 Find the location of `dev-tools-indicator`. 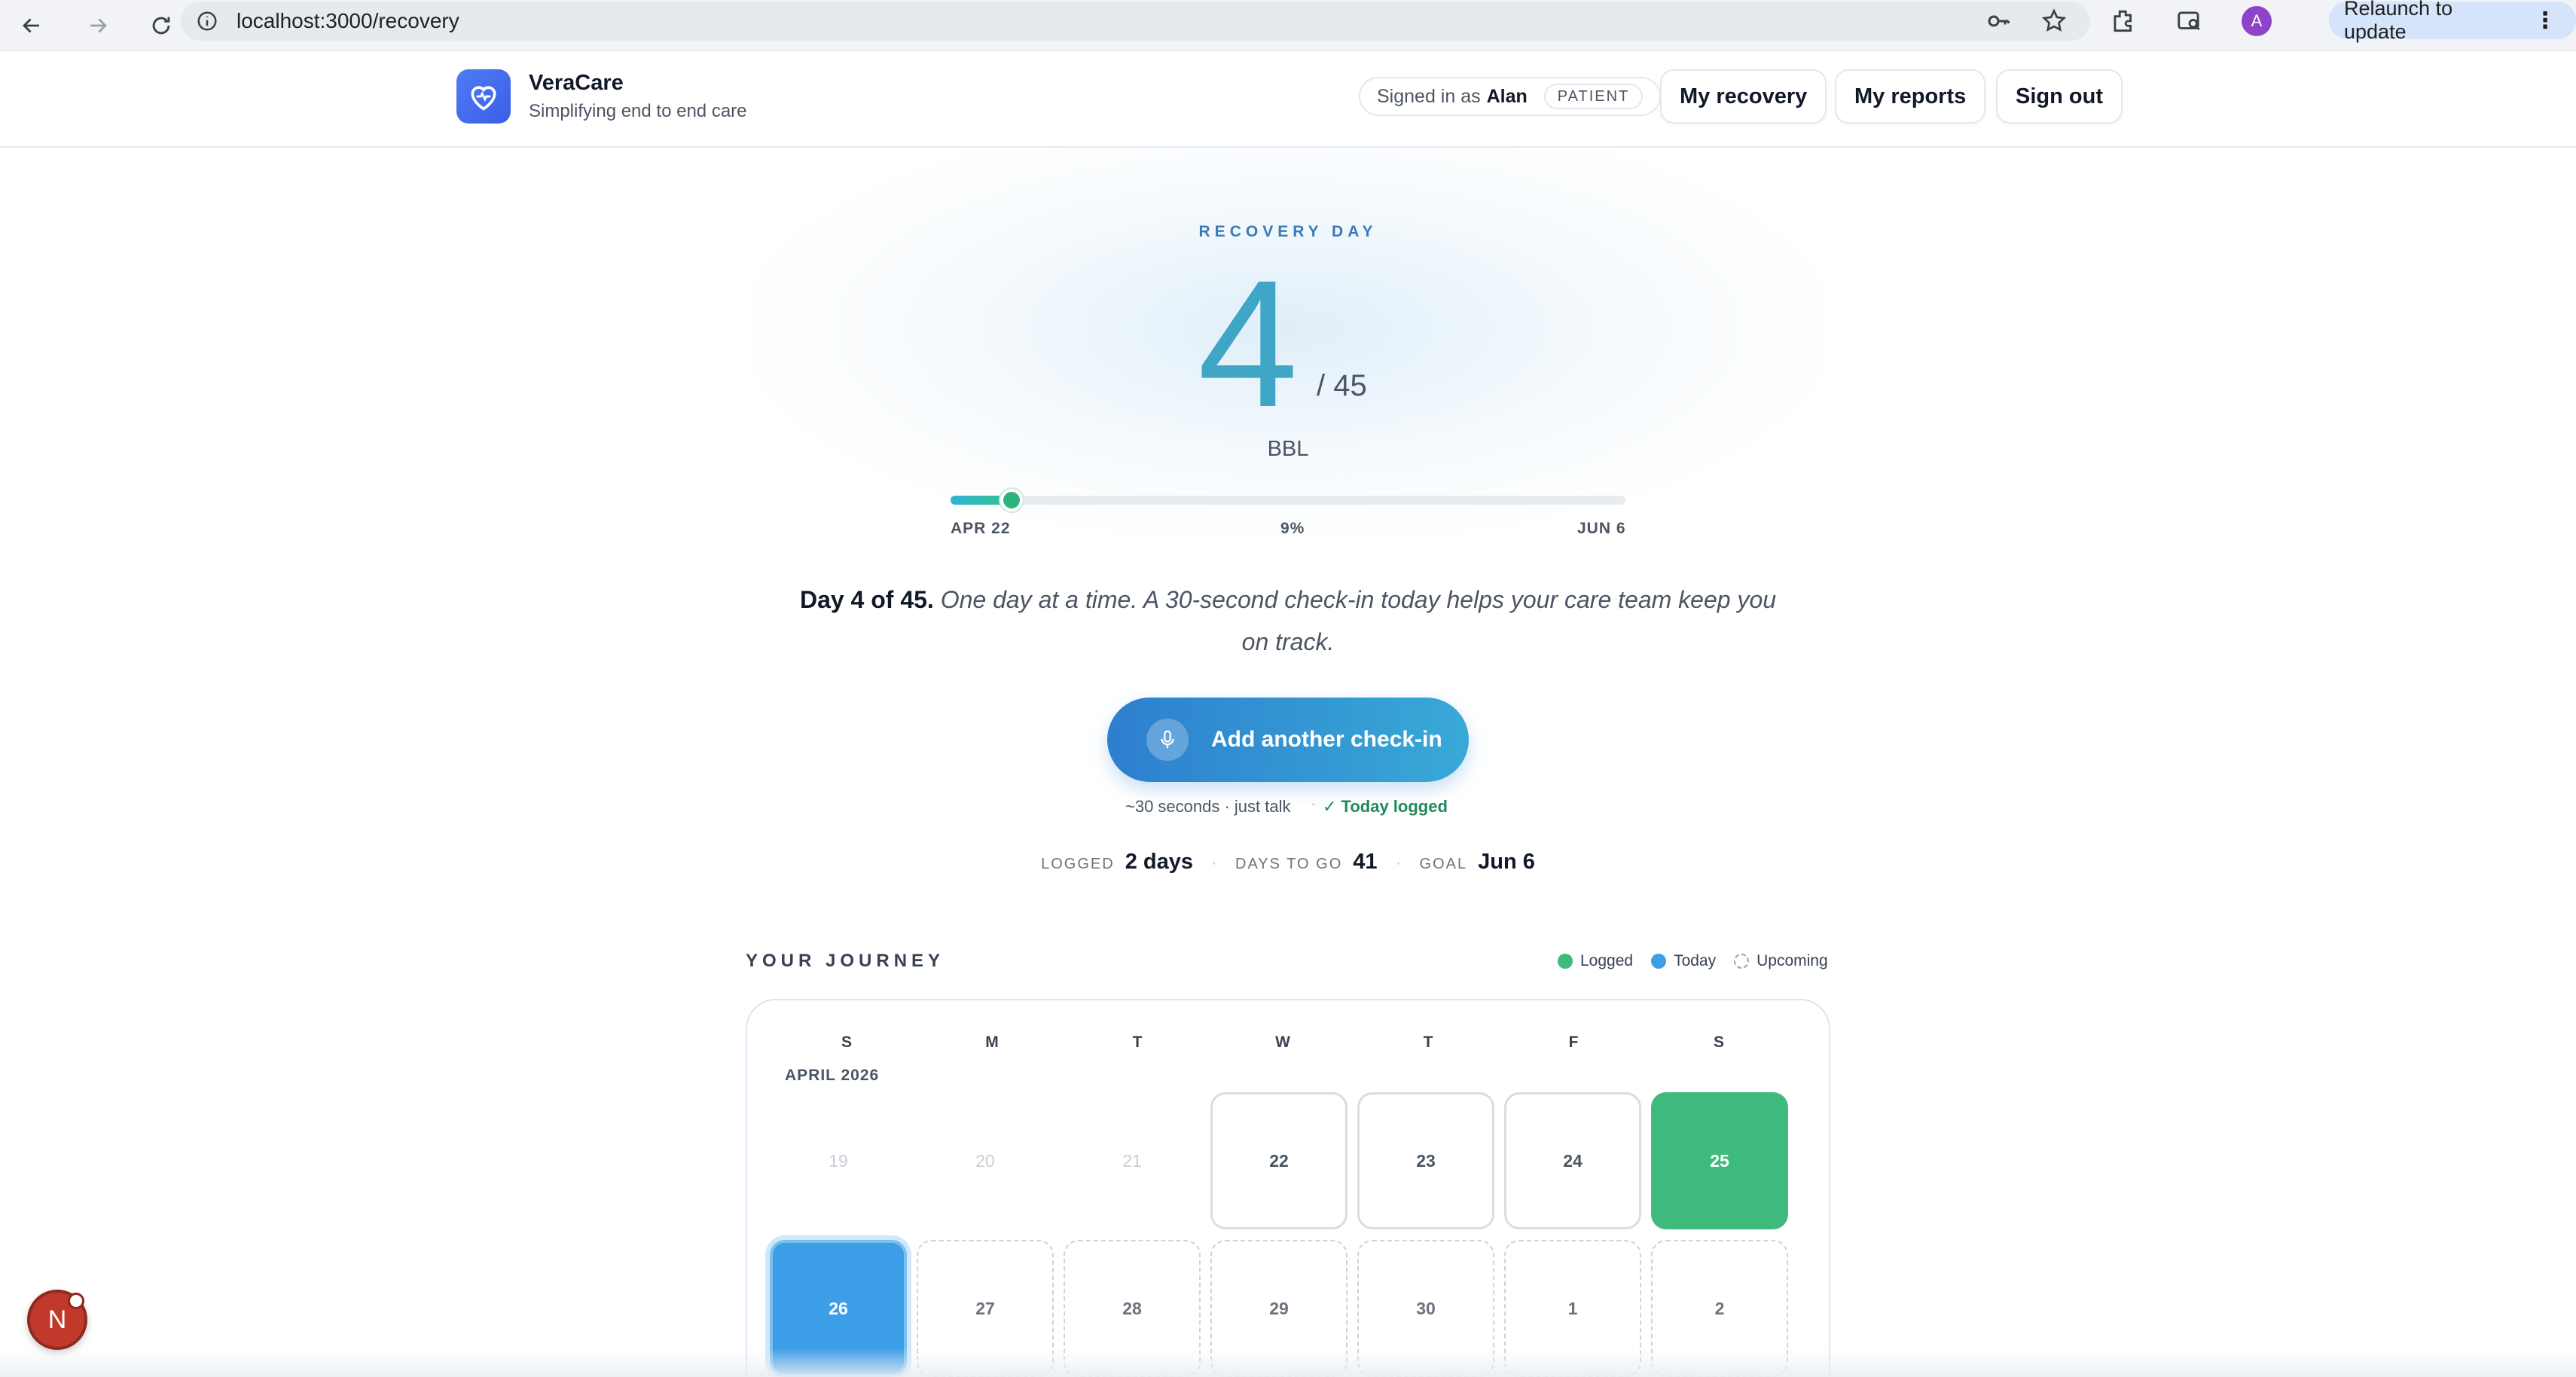

dev-tools-indicator is located at coordinates (76, 1301).